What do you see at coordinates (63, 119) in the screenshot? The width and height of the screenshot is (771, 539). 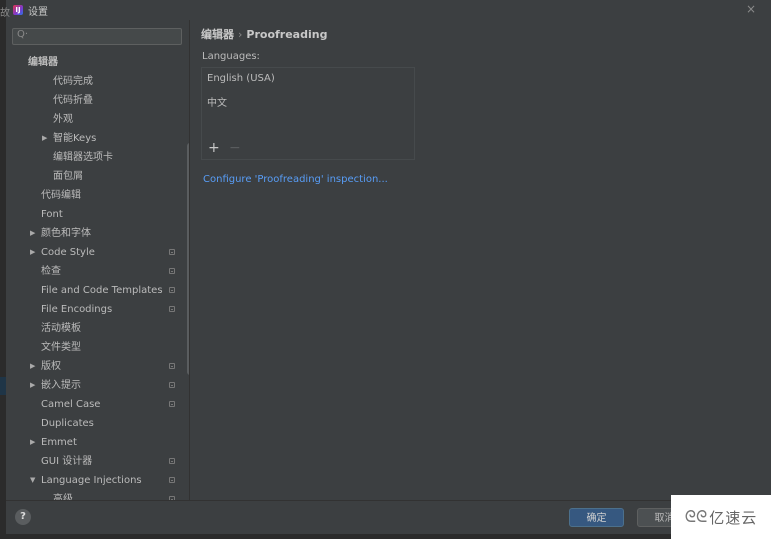 I see `sidebar-tree-item-label: 外观` at bounding box center [63, 119].